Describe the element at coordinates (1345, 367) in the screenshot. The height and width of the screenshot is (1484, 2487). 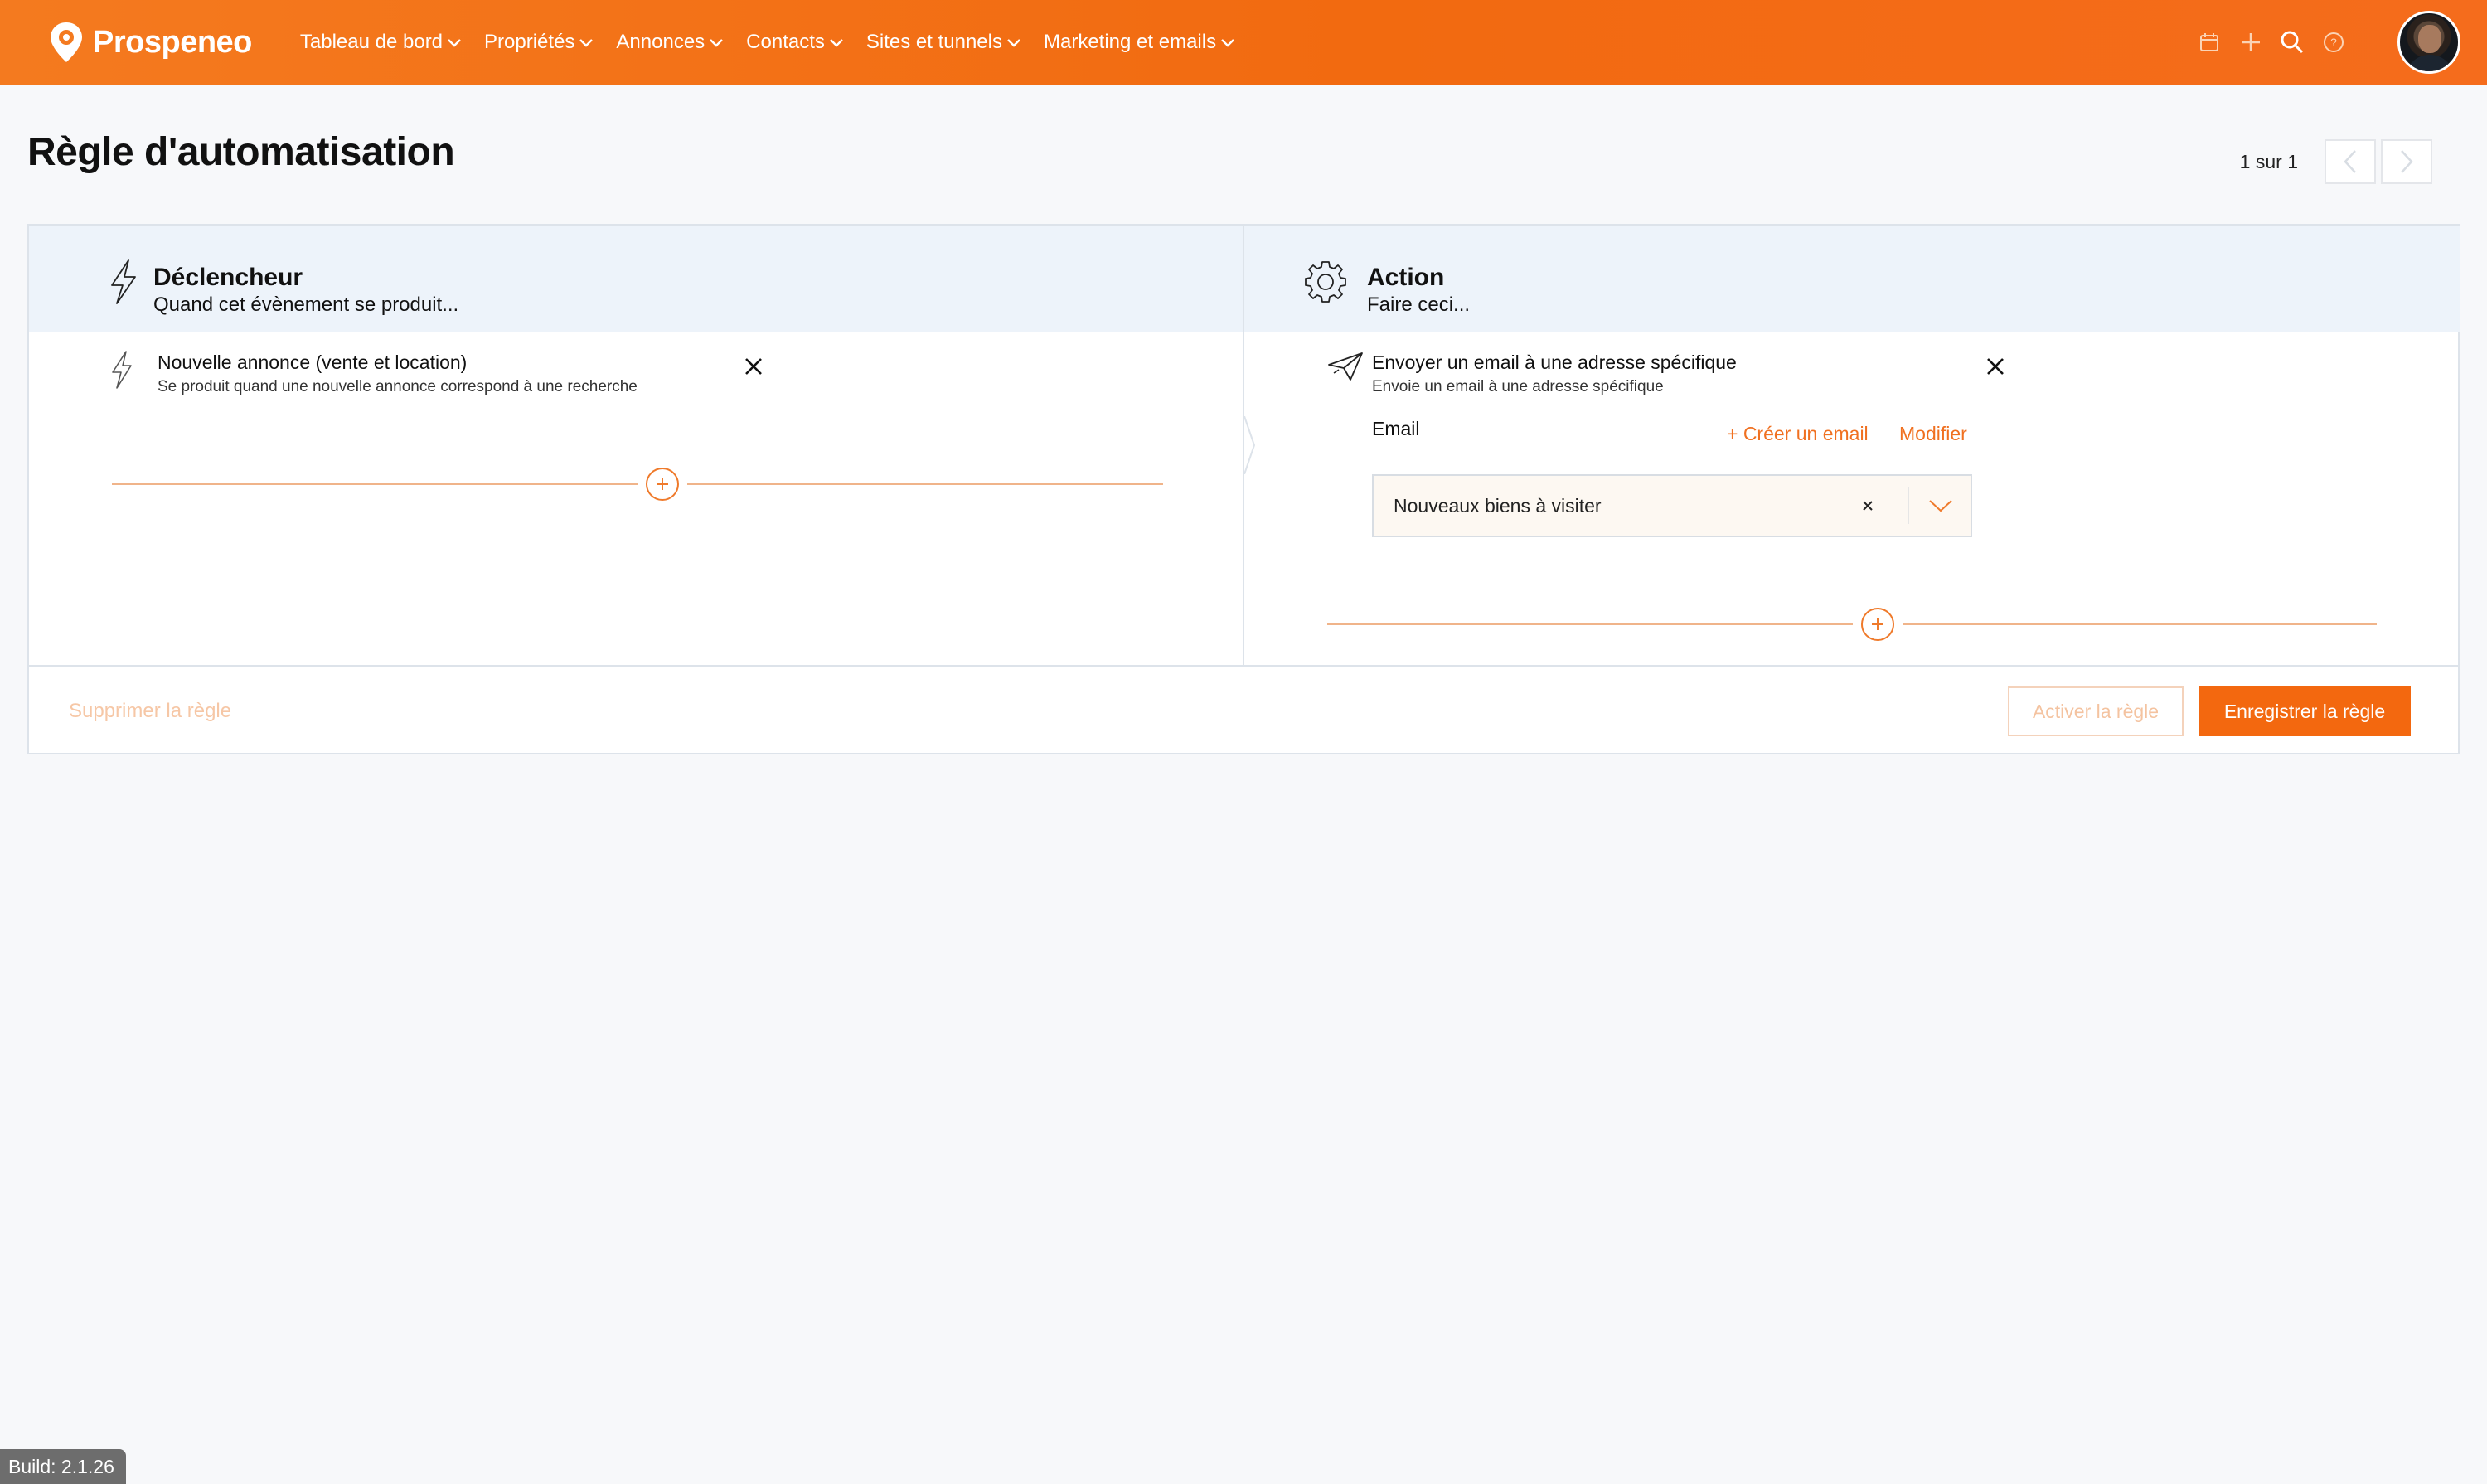
I see `paper-plane-icon` at that location.